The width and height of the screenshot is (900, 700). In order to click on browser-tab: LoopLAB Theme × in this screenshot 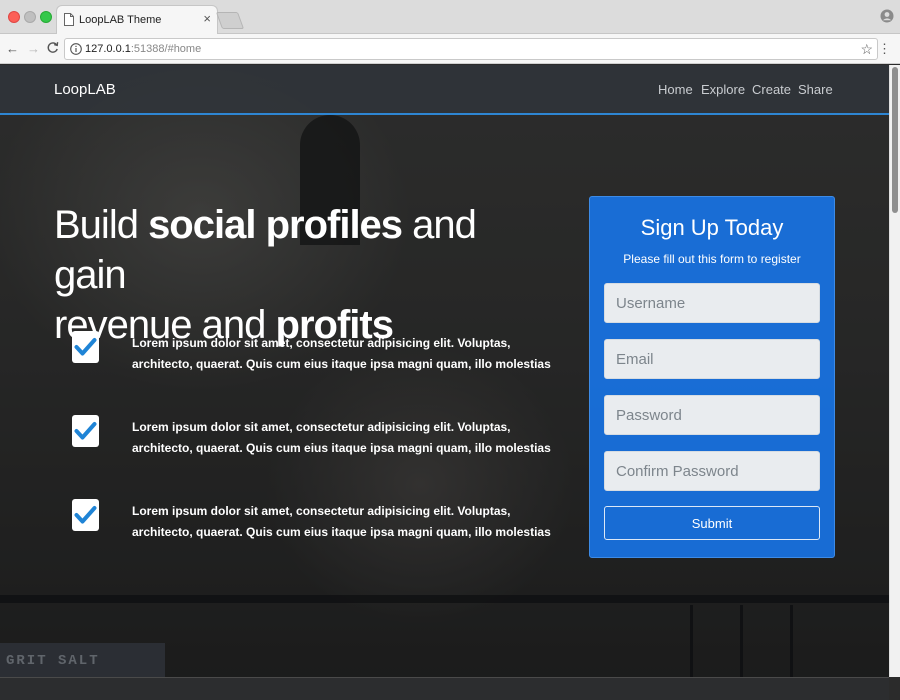, I will do `click(137, 20)`.